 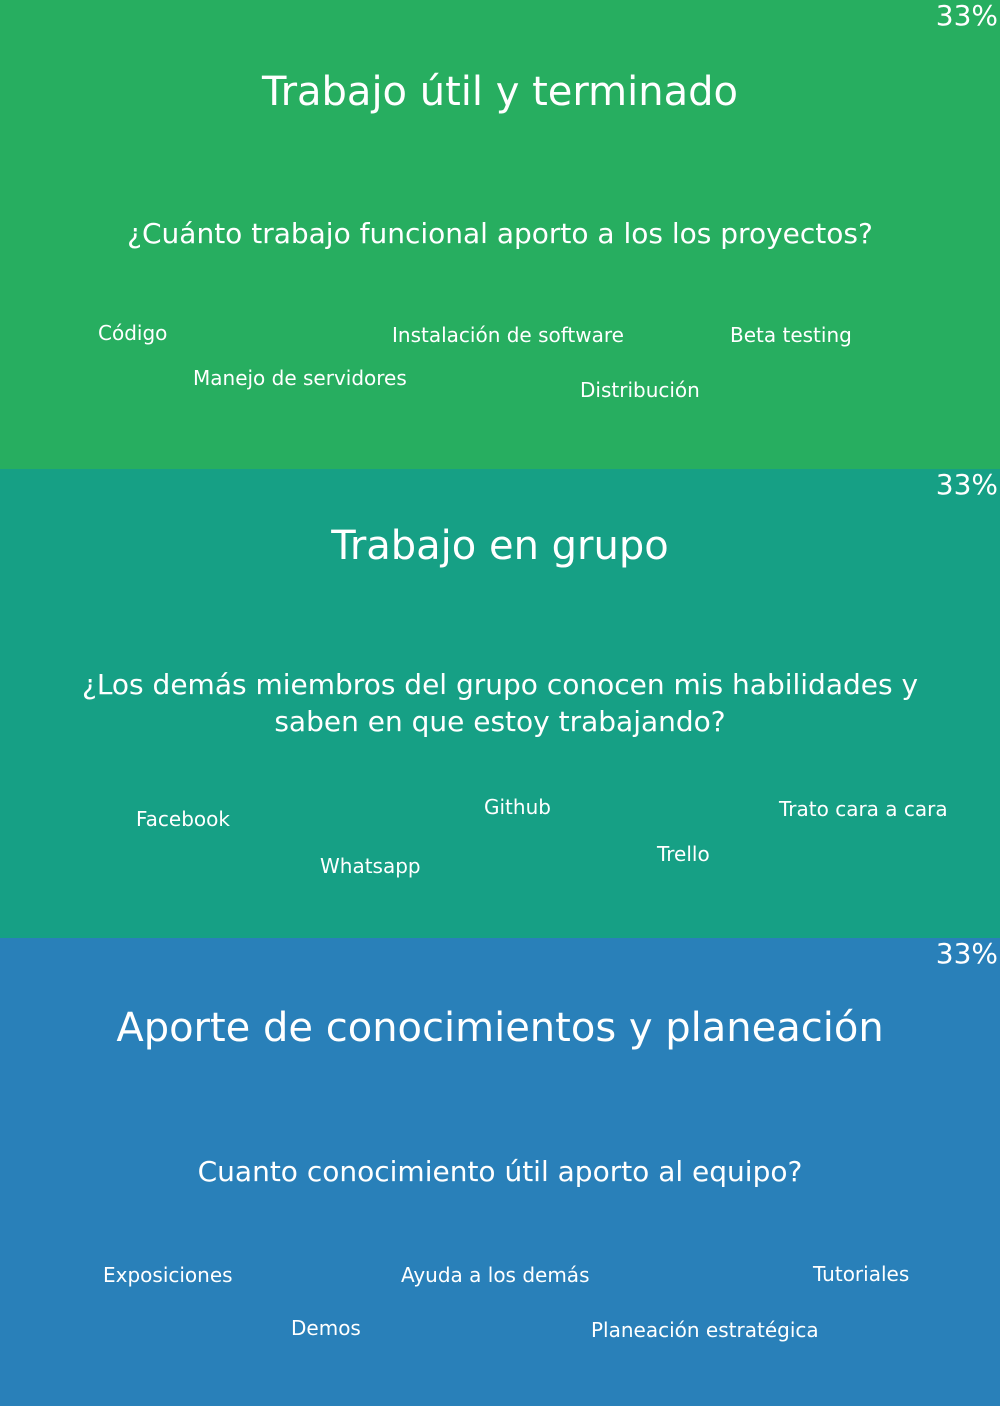 I want to click on tag-word: Facebook, so click(x=183, y=819).